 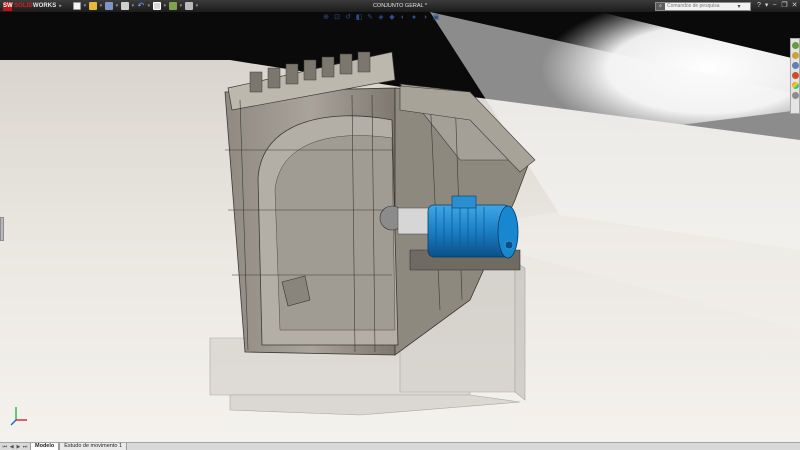 What do you see at coordinates (124, 6) in the screenshot?
I see `print-button` at bounding box center [124, 6].